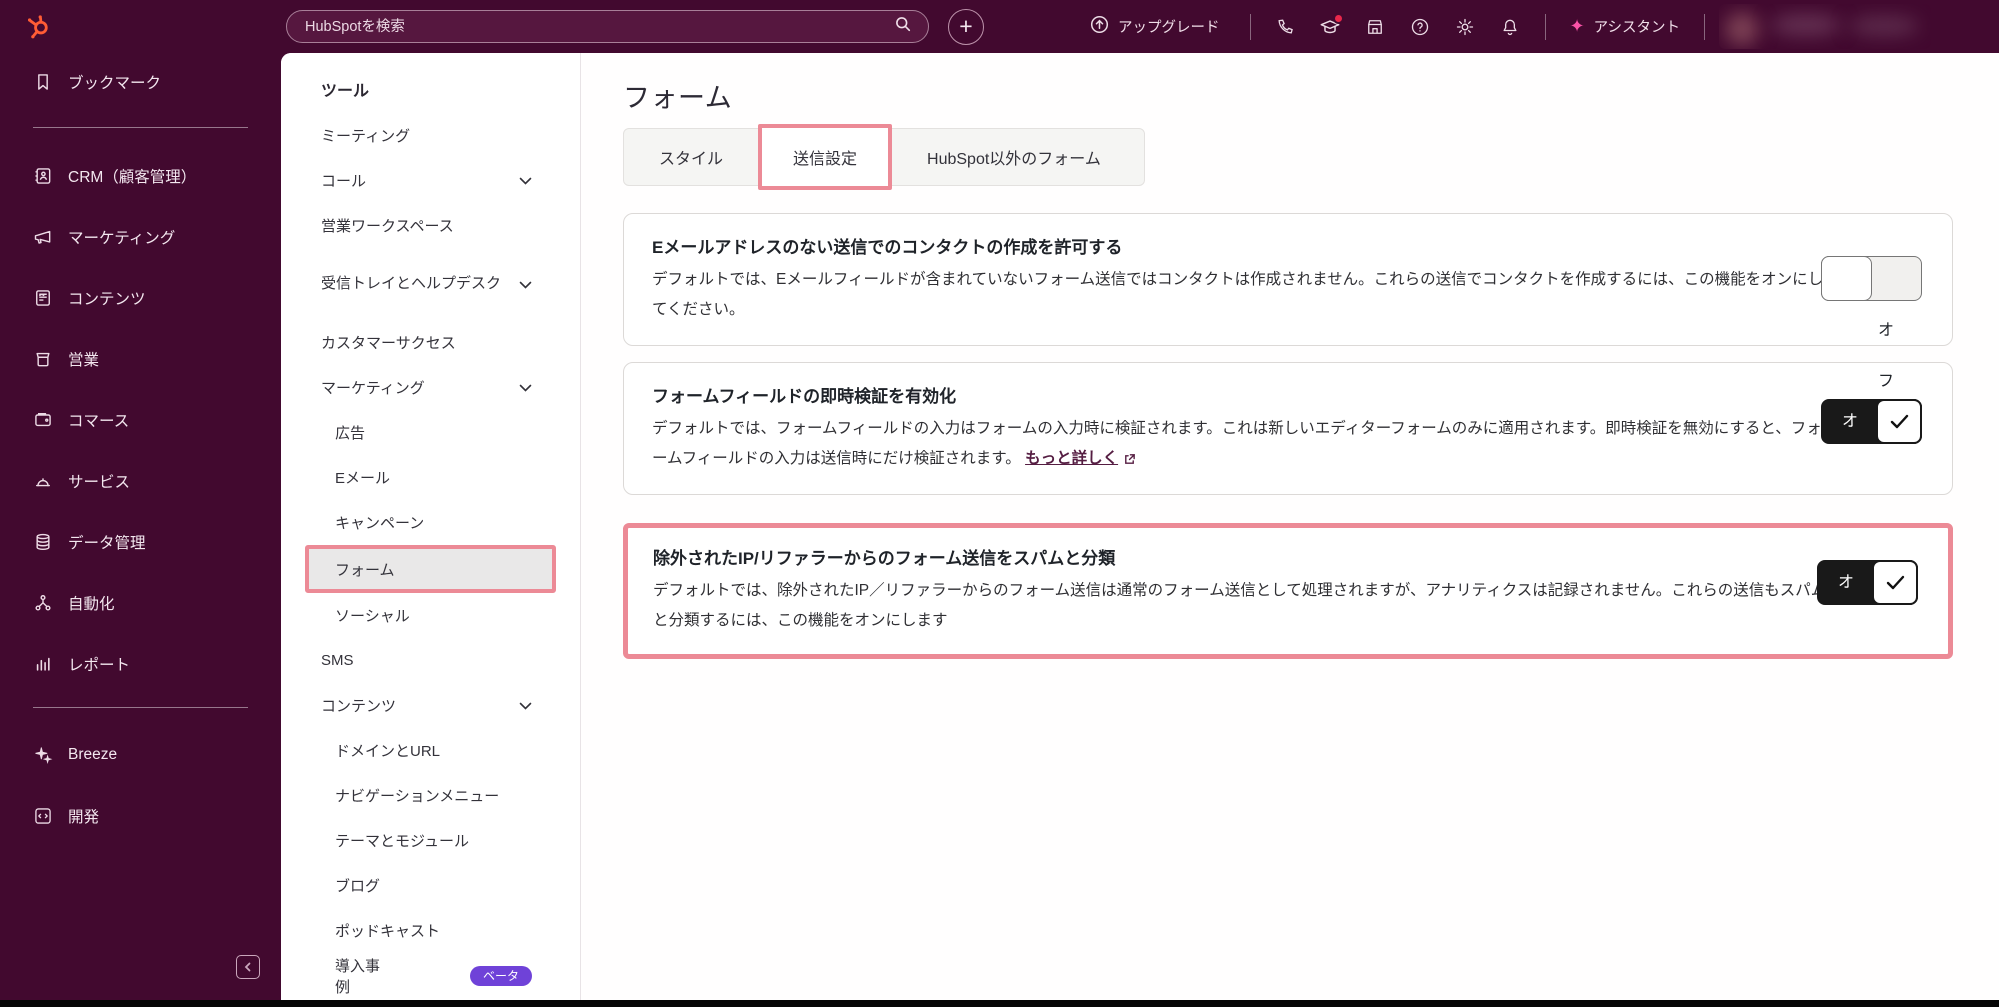  Describe the element at coordinates (140, 419) in the screenshot. I see `sidebar-item-commerce: コマース` at that location.